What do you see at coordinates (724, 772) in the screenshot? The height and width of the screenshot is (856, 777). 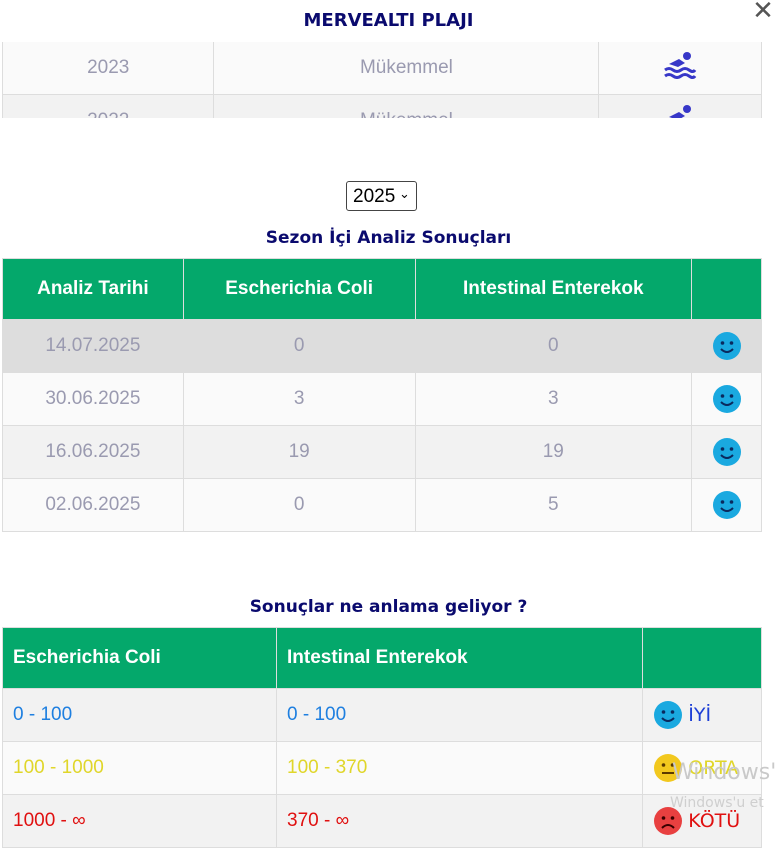 I see `activation-watermark: Windows'` at bounding box center [724, 772].